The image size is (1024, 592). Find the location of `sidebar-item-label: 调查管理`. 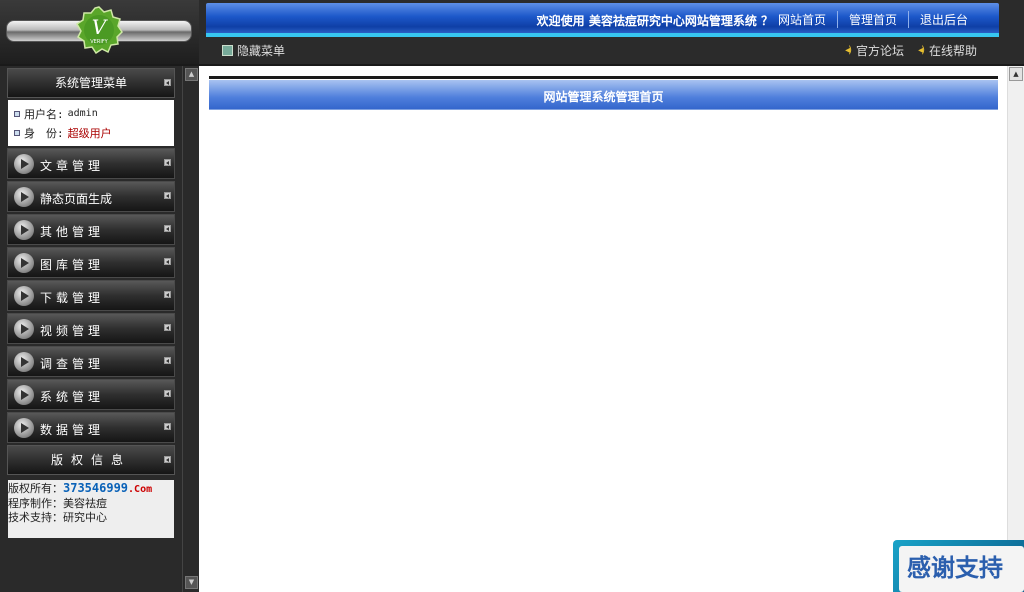

sidebar-item-label: 调查管理 is located at coordinates (72, 364).